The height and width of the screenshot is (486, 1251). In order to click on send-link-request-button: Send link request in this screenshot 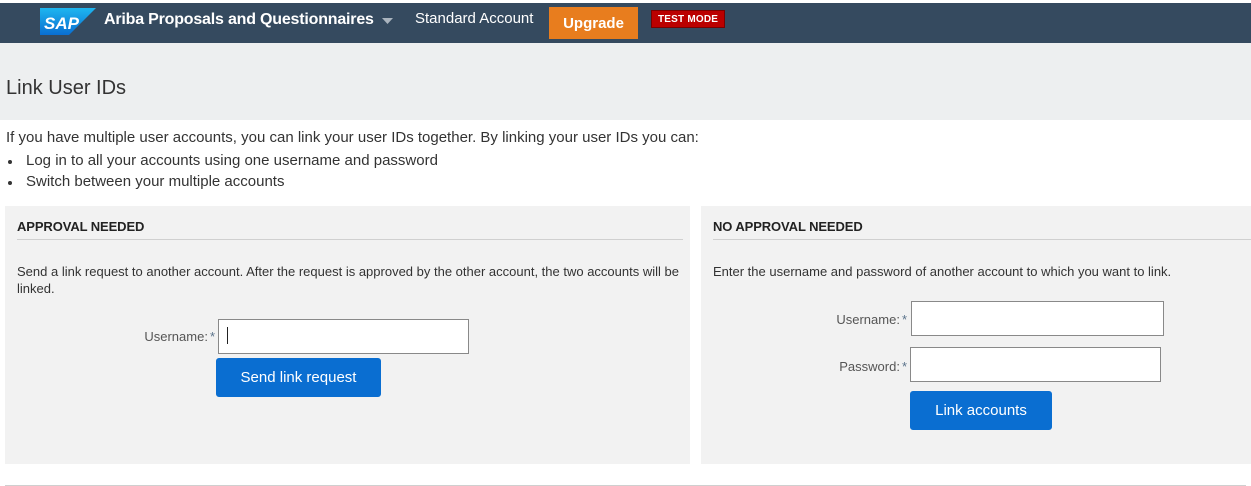, I will do `click(298, 377)`.